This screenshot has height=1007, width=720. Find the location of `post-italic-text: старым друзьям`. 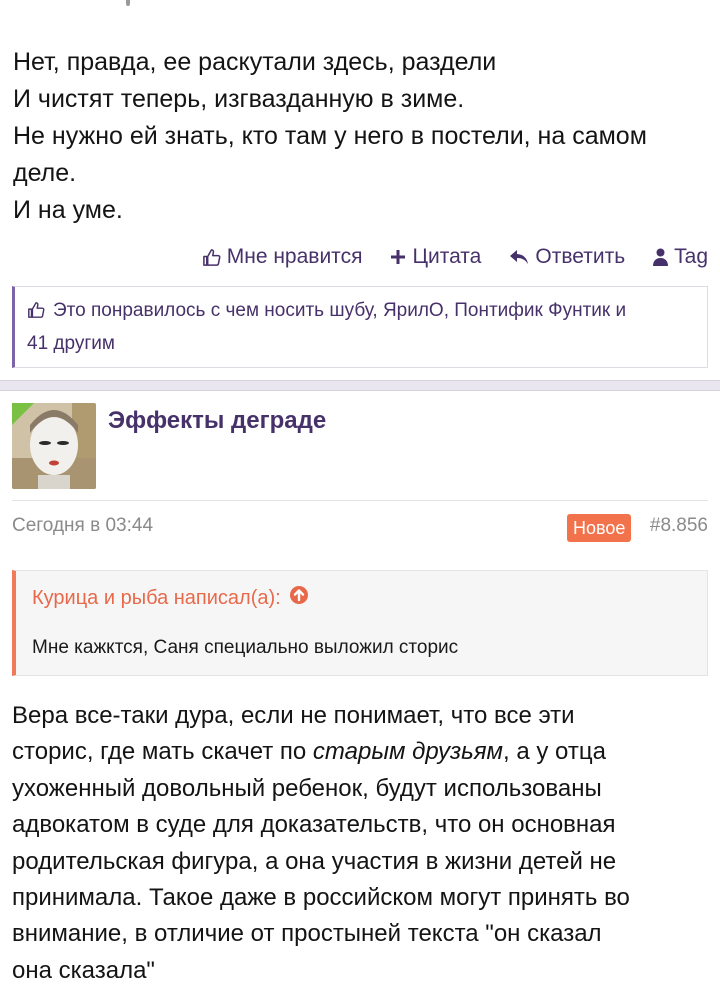

post-italic-text: старым друзьям is located at coordinates (407, 752).